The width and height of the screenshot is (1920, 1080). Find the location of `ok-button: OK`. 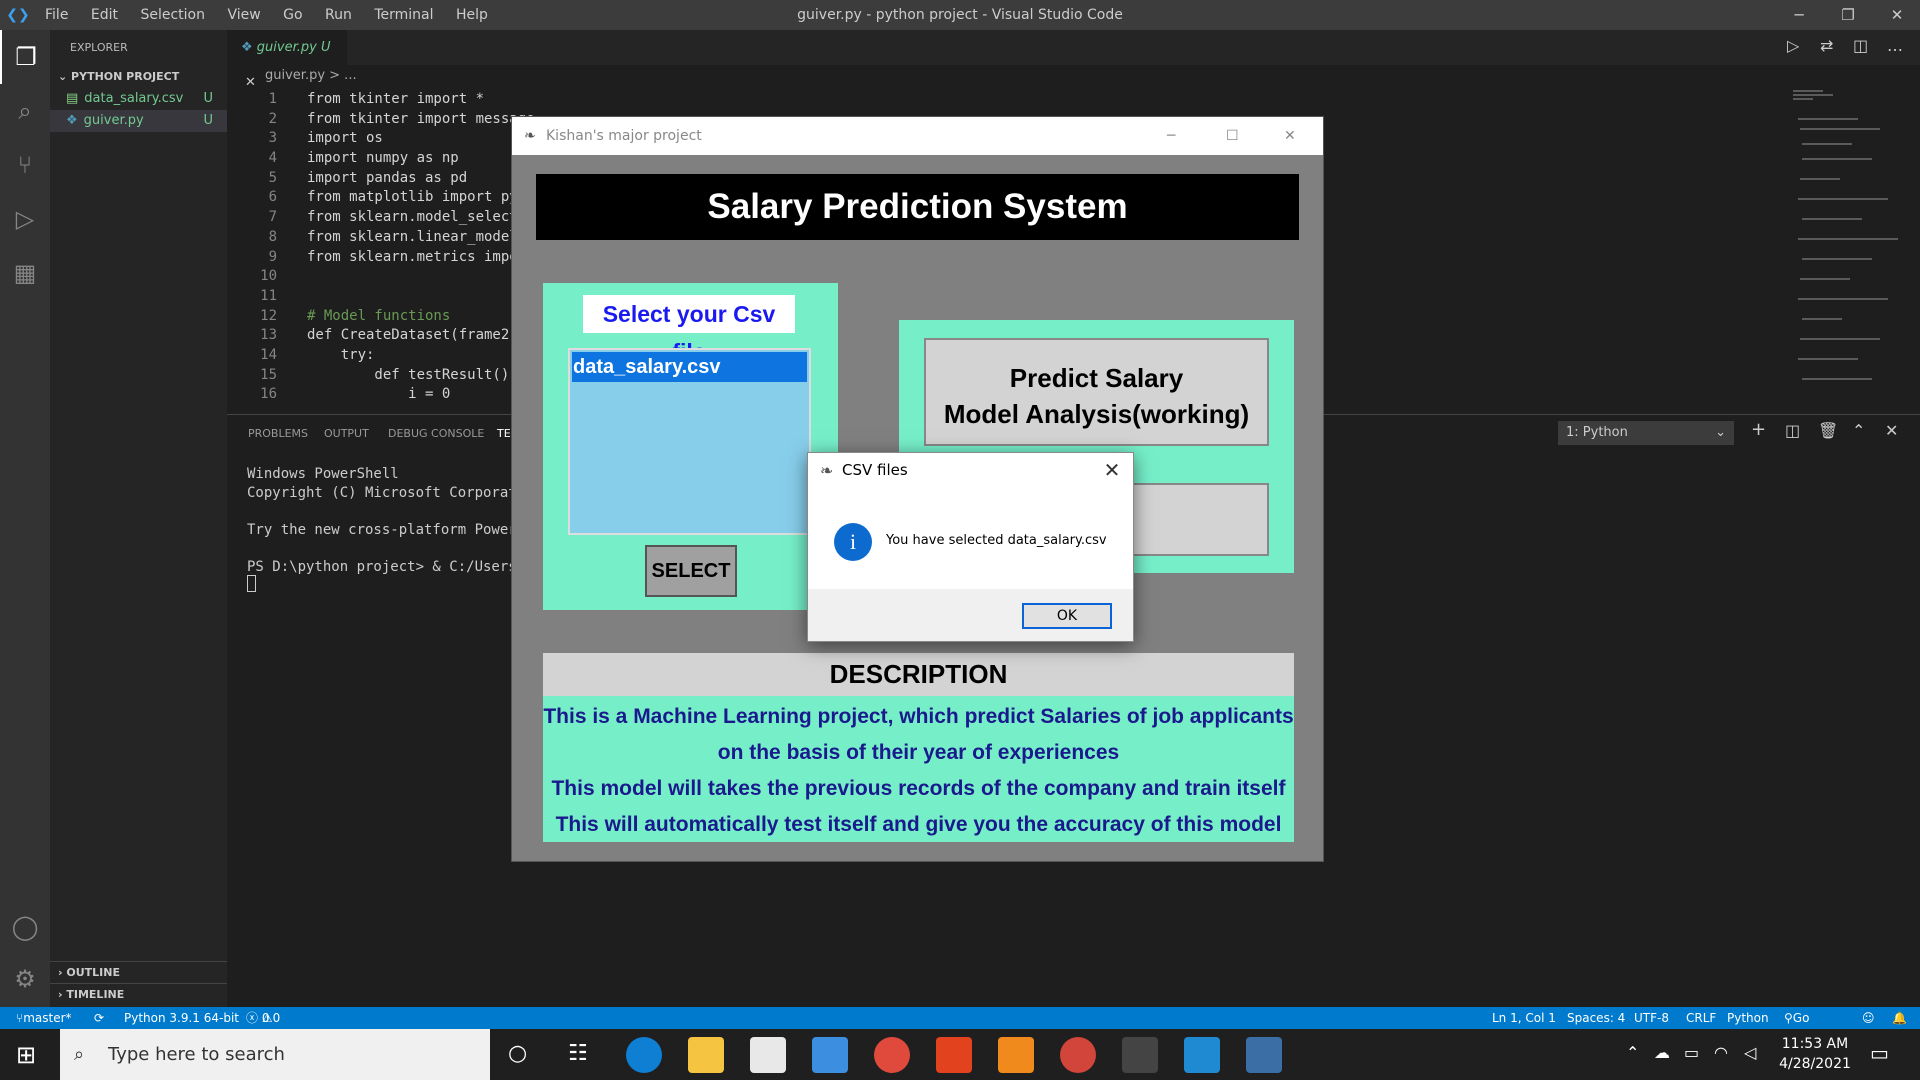

ok-button: OK is located at coordinates (1067, 616).